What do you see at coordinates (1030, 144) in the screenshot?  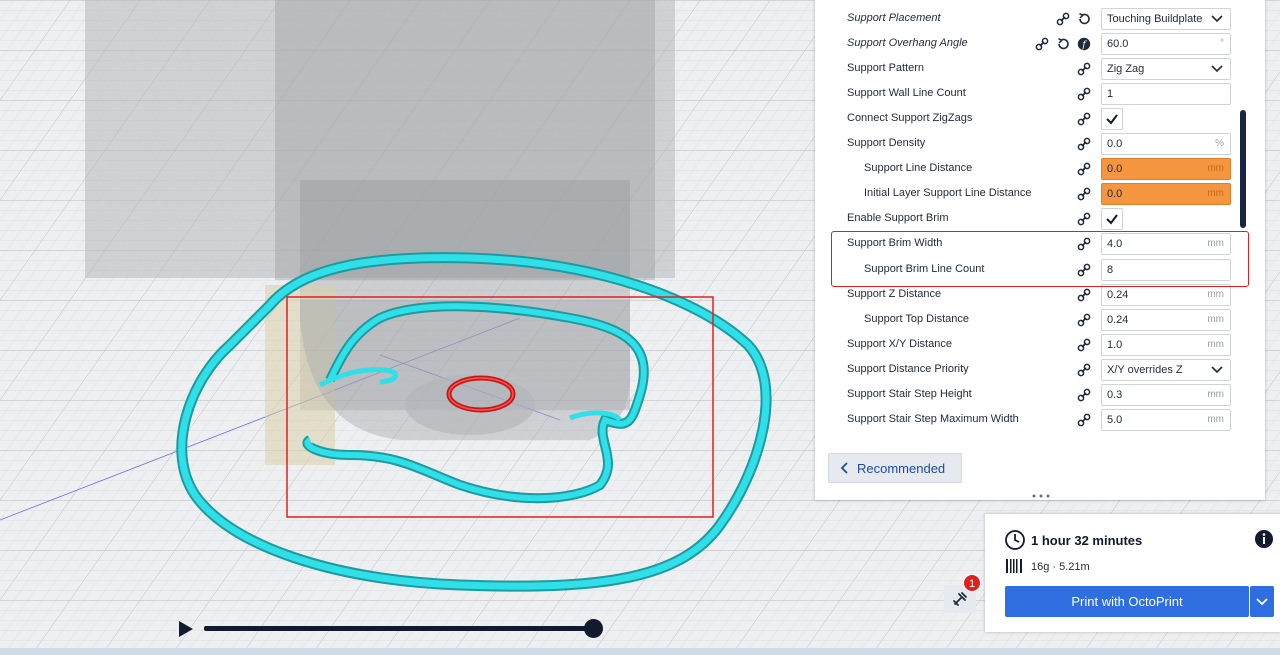 I see `setting-row: Support Density 0.0%` at bounding box center [1030, 144].